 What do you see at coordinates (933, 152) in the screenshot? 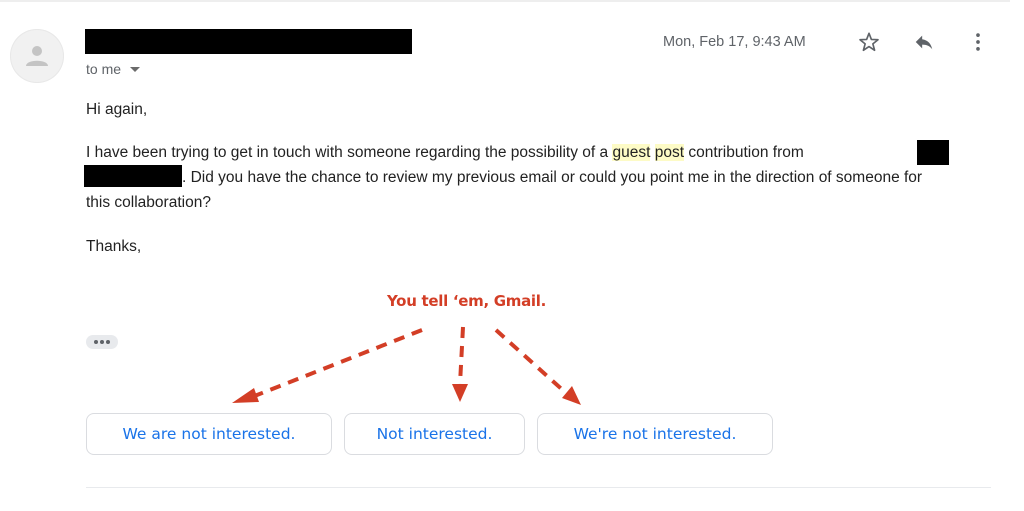
I see `name-redacted` at bounding box center [933, 152].